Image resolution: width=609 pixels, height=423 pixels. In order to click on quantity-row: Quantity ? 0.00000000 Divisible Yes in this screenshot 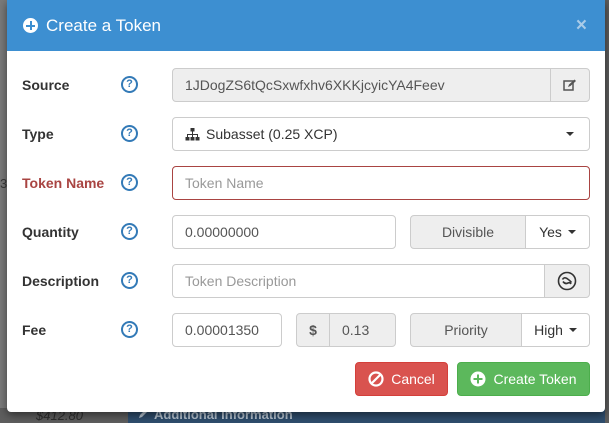, I will do `click(306, 232)`.